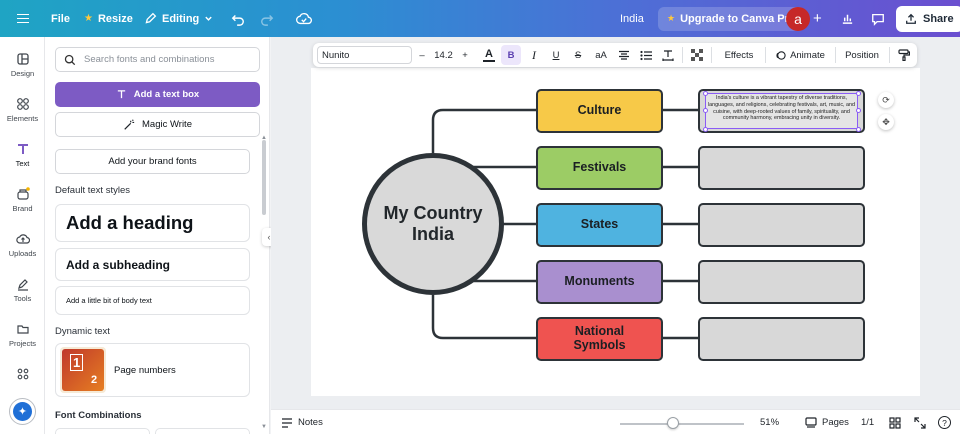 This screenshot has height=434, width=960. Describe the element at coordinates (781, 55) in the screenshot. I see `animate-icon` at that location.